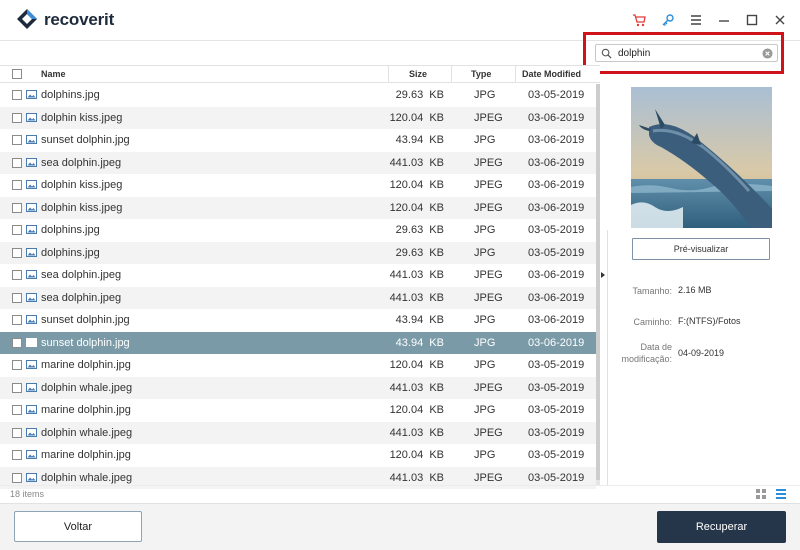  Describe the element at coordinates (300, 74) in the screenshot. I see `table-header: Name Size Type Date Modified` at that location.